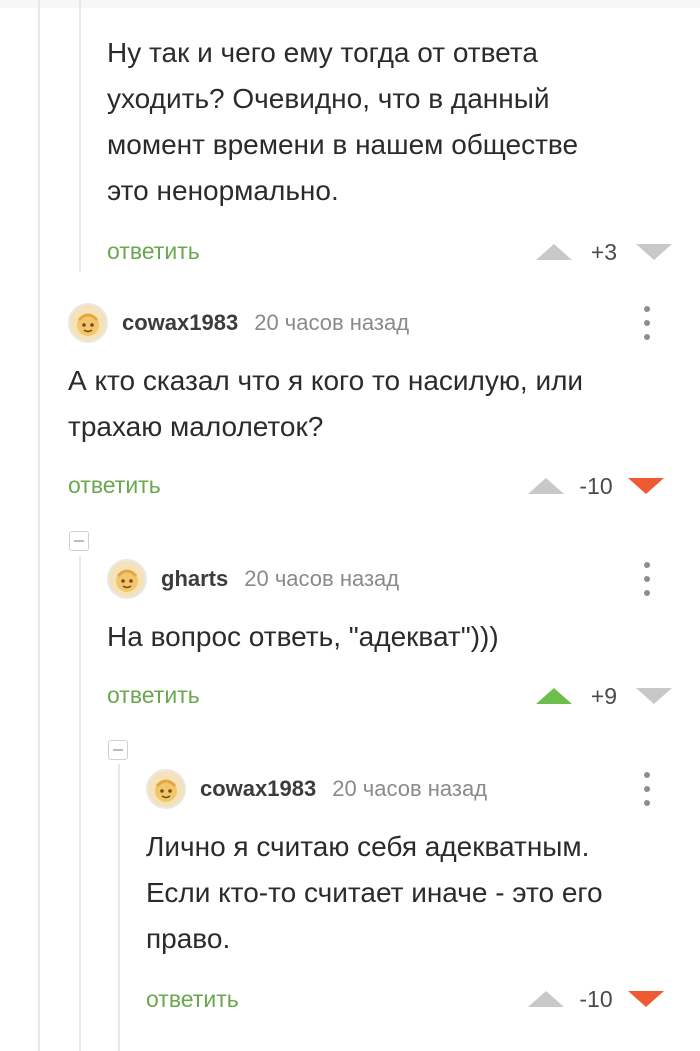  I want to click on rating-score: +3, so click(604, 251).